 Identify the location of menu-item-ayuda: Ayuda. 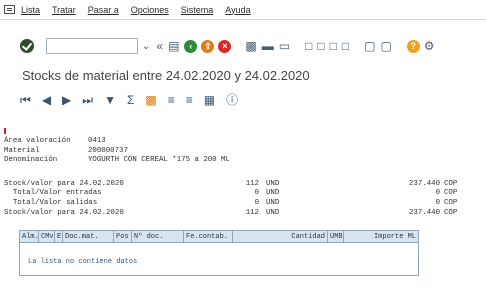
(237, 10).